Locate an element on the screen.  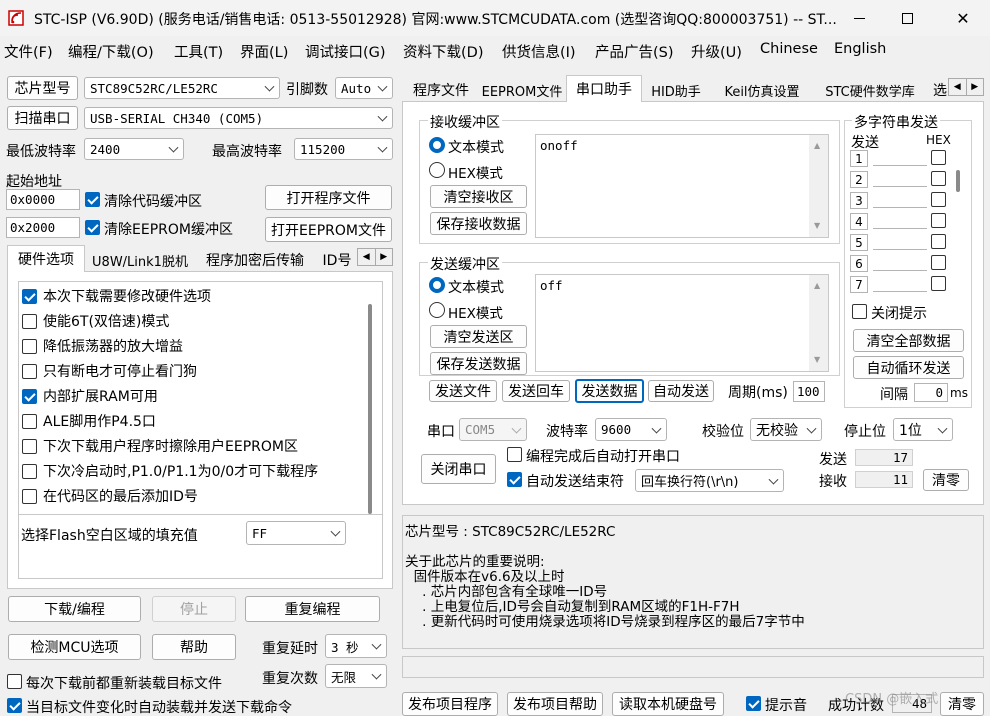
menu-supply: 供货信息(I) is located at coordinates (539, 51).